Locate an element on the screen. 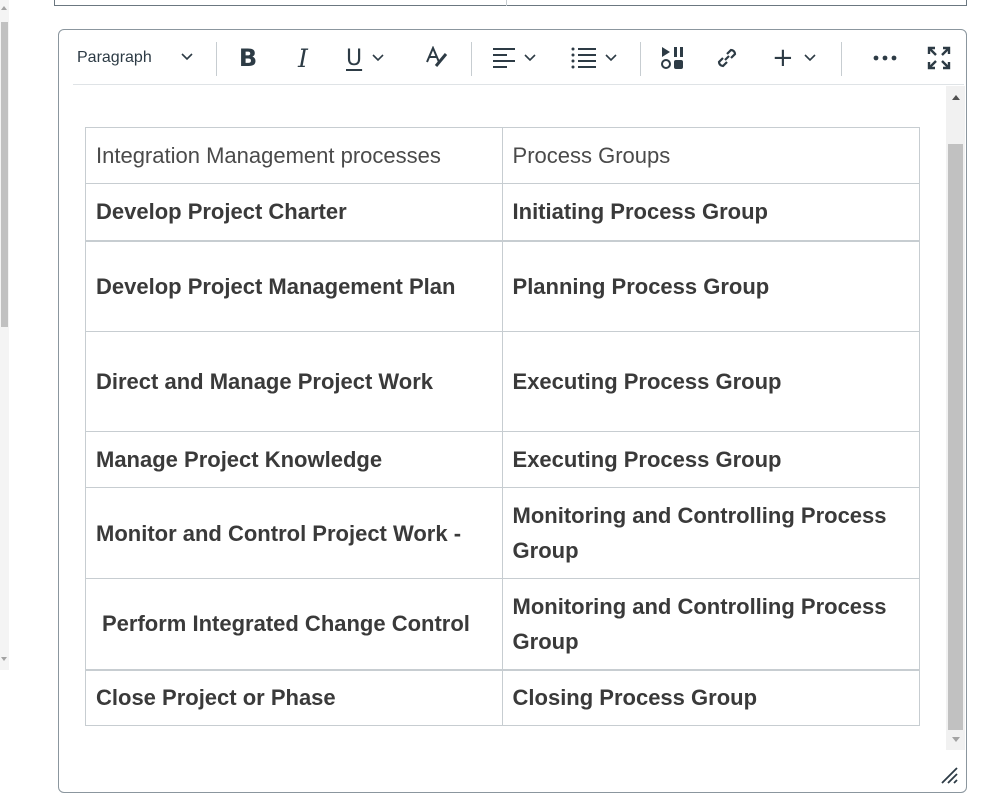  fullscreen-button is located at coordinates (939, 58).